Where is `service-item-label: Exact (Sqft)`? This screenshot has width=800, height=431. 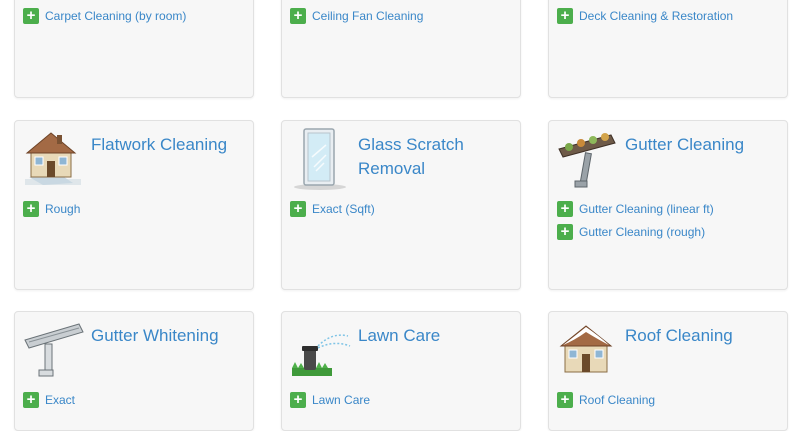 service-item-label: Exact (Sqft) is located at coordinates (343, 209).